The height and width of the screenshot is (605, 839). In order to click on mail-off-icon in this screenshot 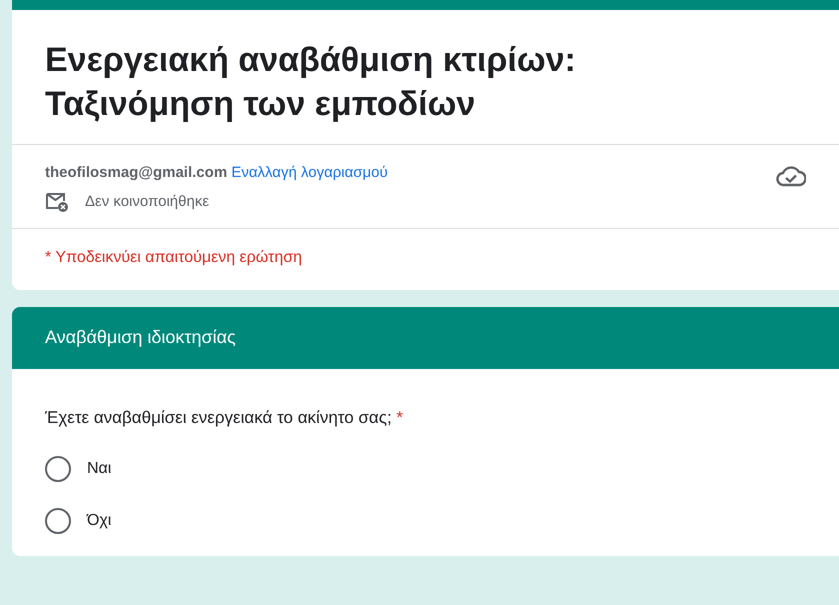, I will do `click(57, 202)`.